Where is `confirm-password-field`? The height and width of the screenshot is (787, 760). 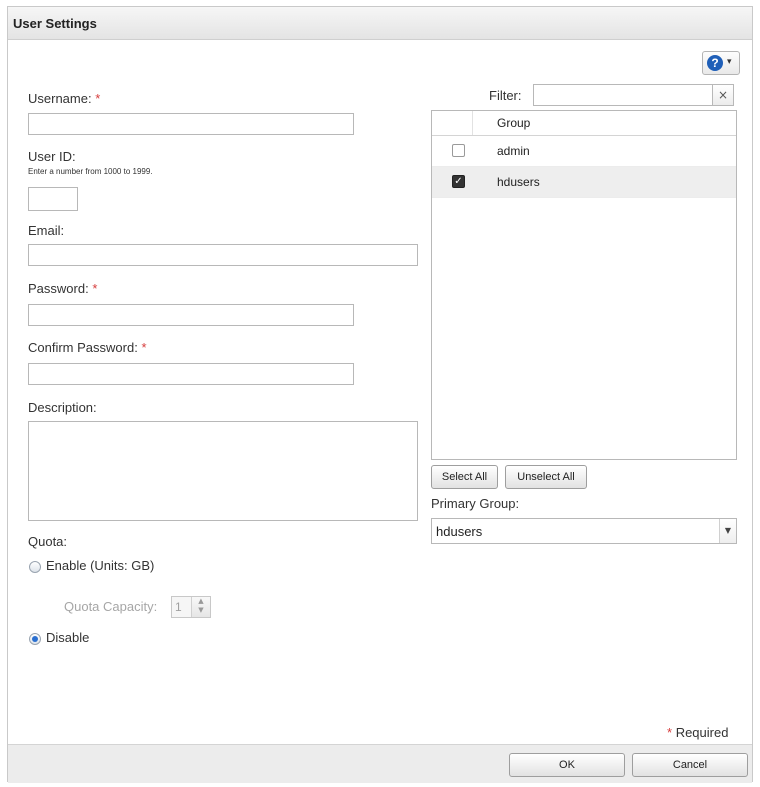 confirm-password-field is located at coordinates (191, 374).